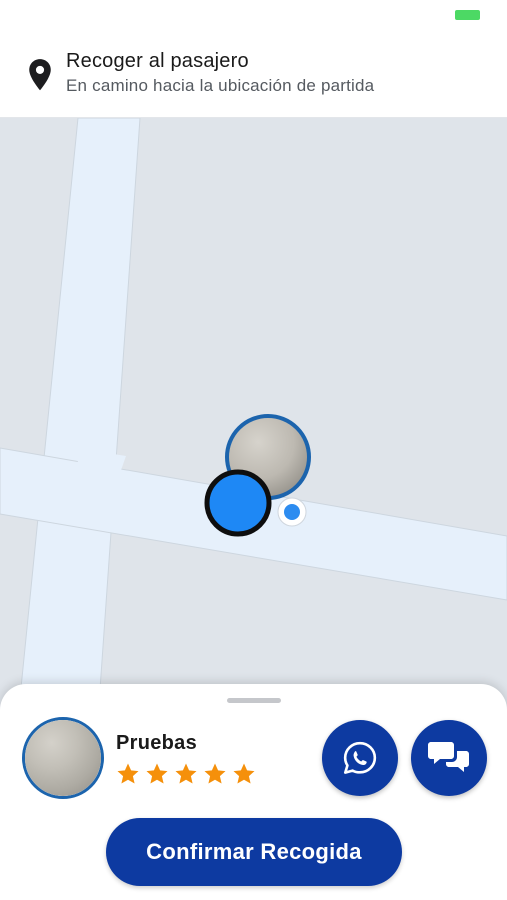  I want to click on header-subtitle: En camino hacia la ubicación de partida, so click(220, 85).